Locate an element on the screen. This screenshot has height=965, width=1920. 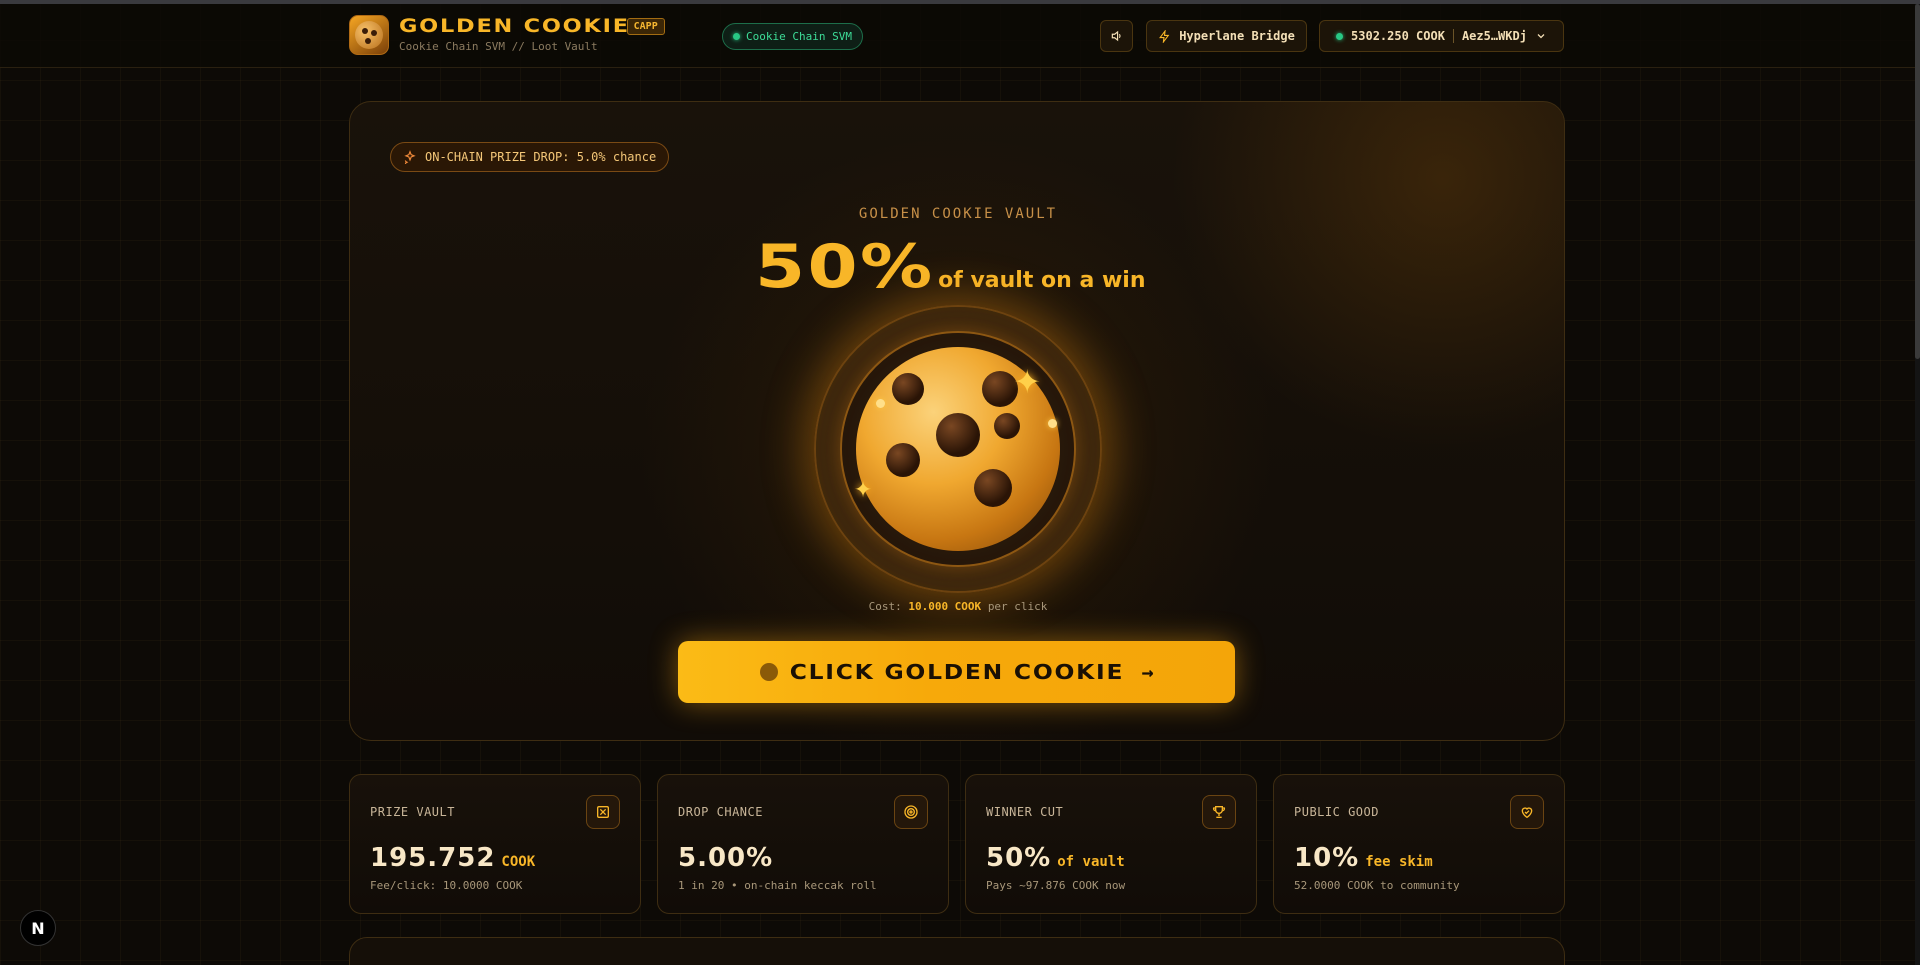
stat-footnote: Pays ~97.876 COOK now is located at coordinates (1056, 885).